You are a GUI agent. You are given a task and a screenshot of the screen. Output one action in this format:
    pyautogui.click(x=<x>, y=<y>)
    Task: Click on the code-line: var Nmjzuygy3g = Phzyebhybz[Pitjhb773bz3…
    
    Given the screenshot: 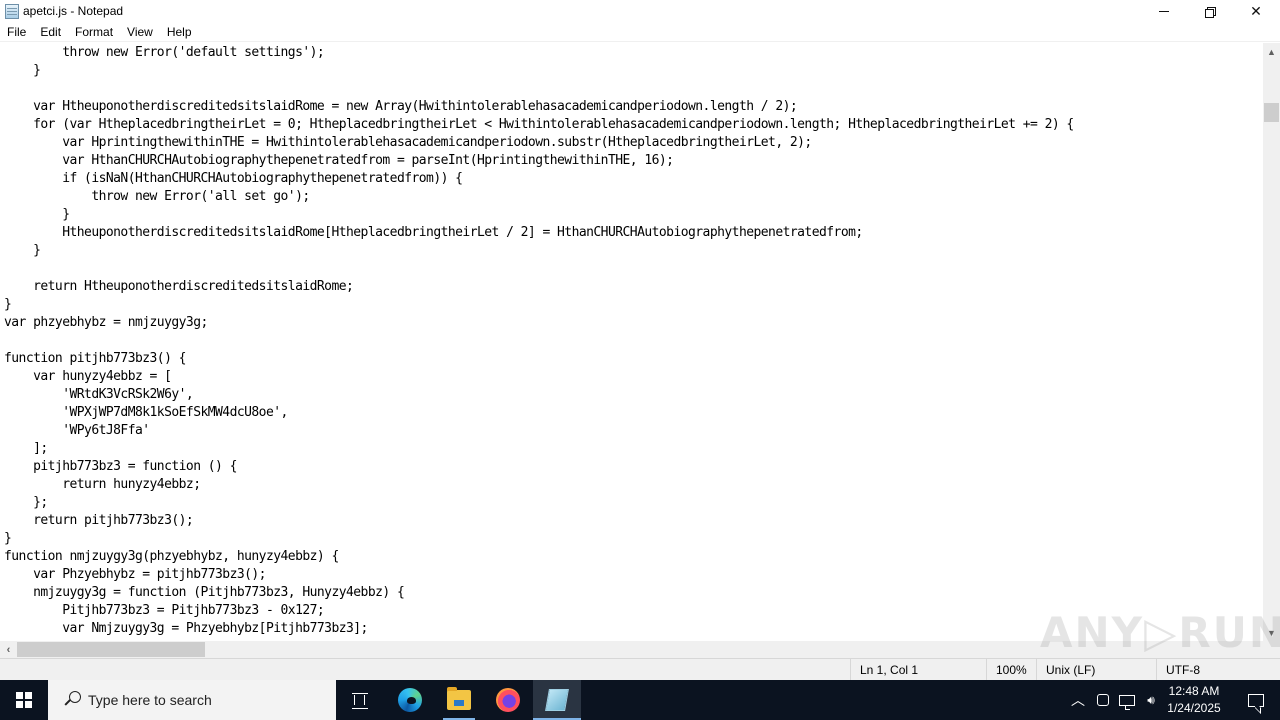 What is the action you would take?
    pyautogui.click(x=186, y=628)
    